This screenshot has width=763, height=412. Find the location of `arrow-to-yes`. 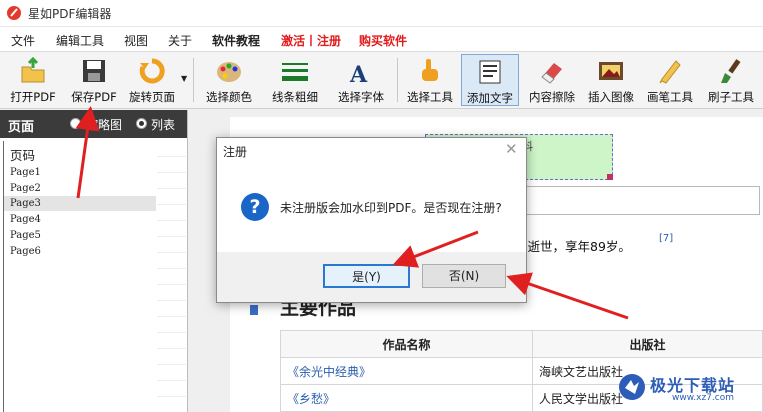

arrow-to-yes is located at coordinates (435, 249).